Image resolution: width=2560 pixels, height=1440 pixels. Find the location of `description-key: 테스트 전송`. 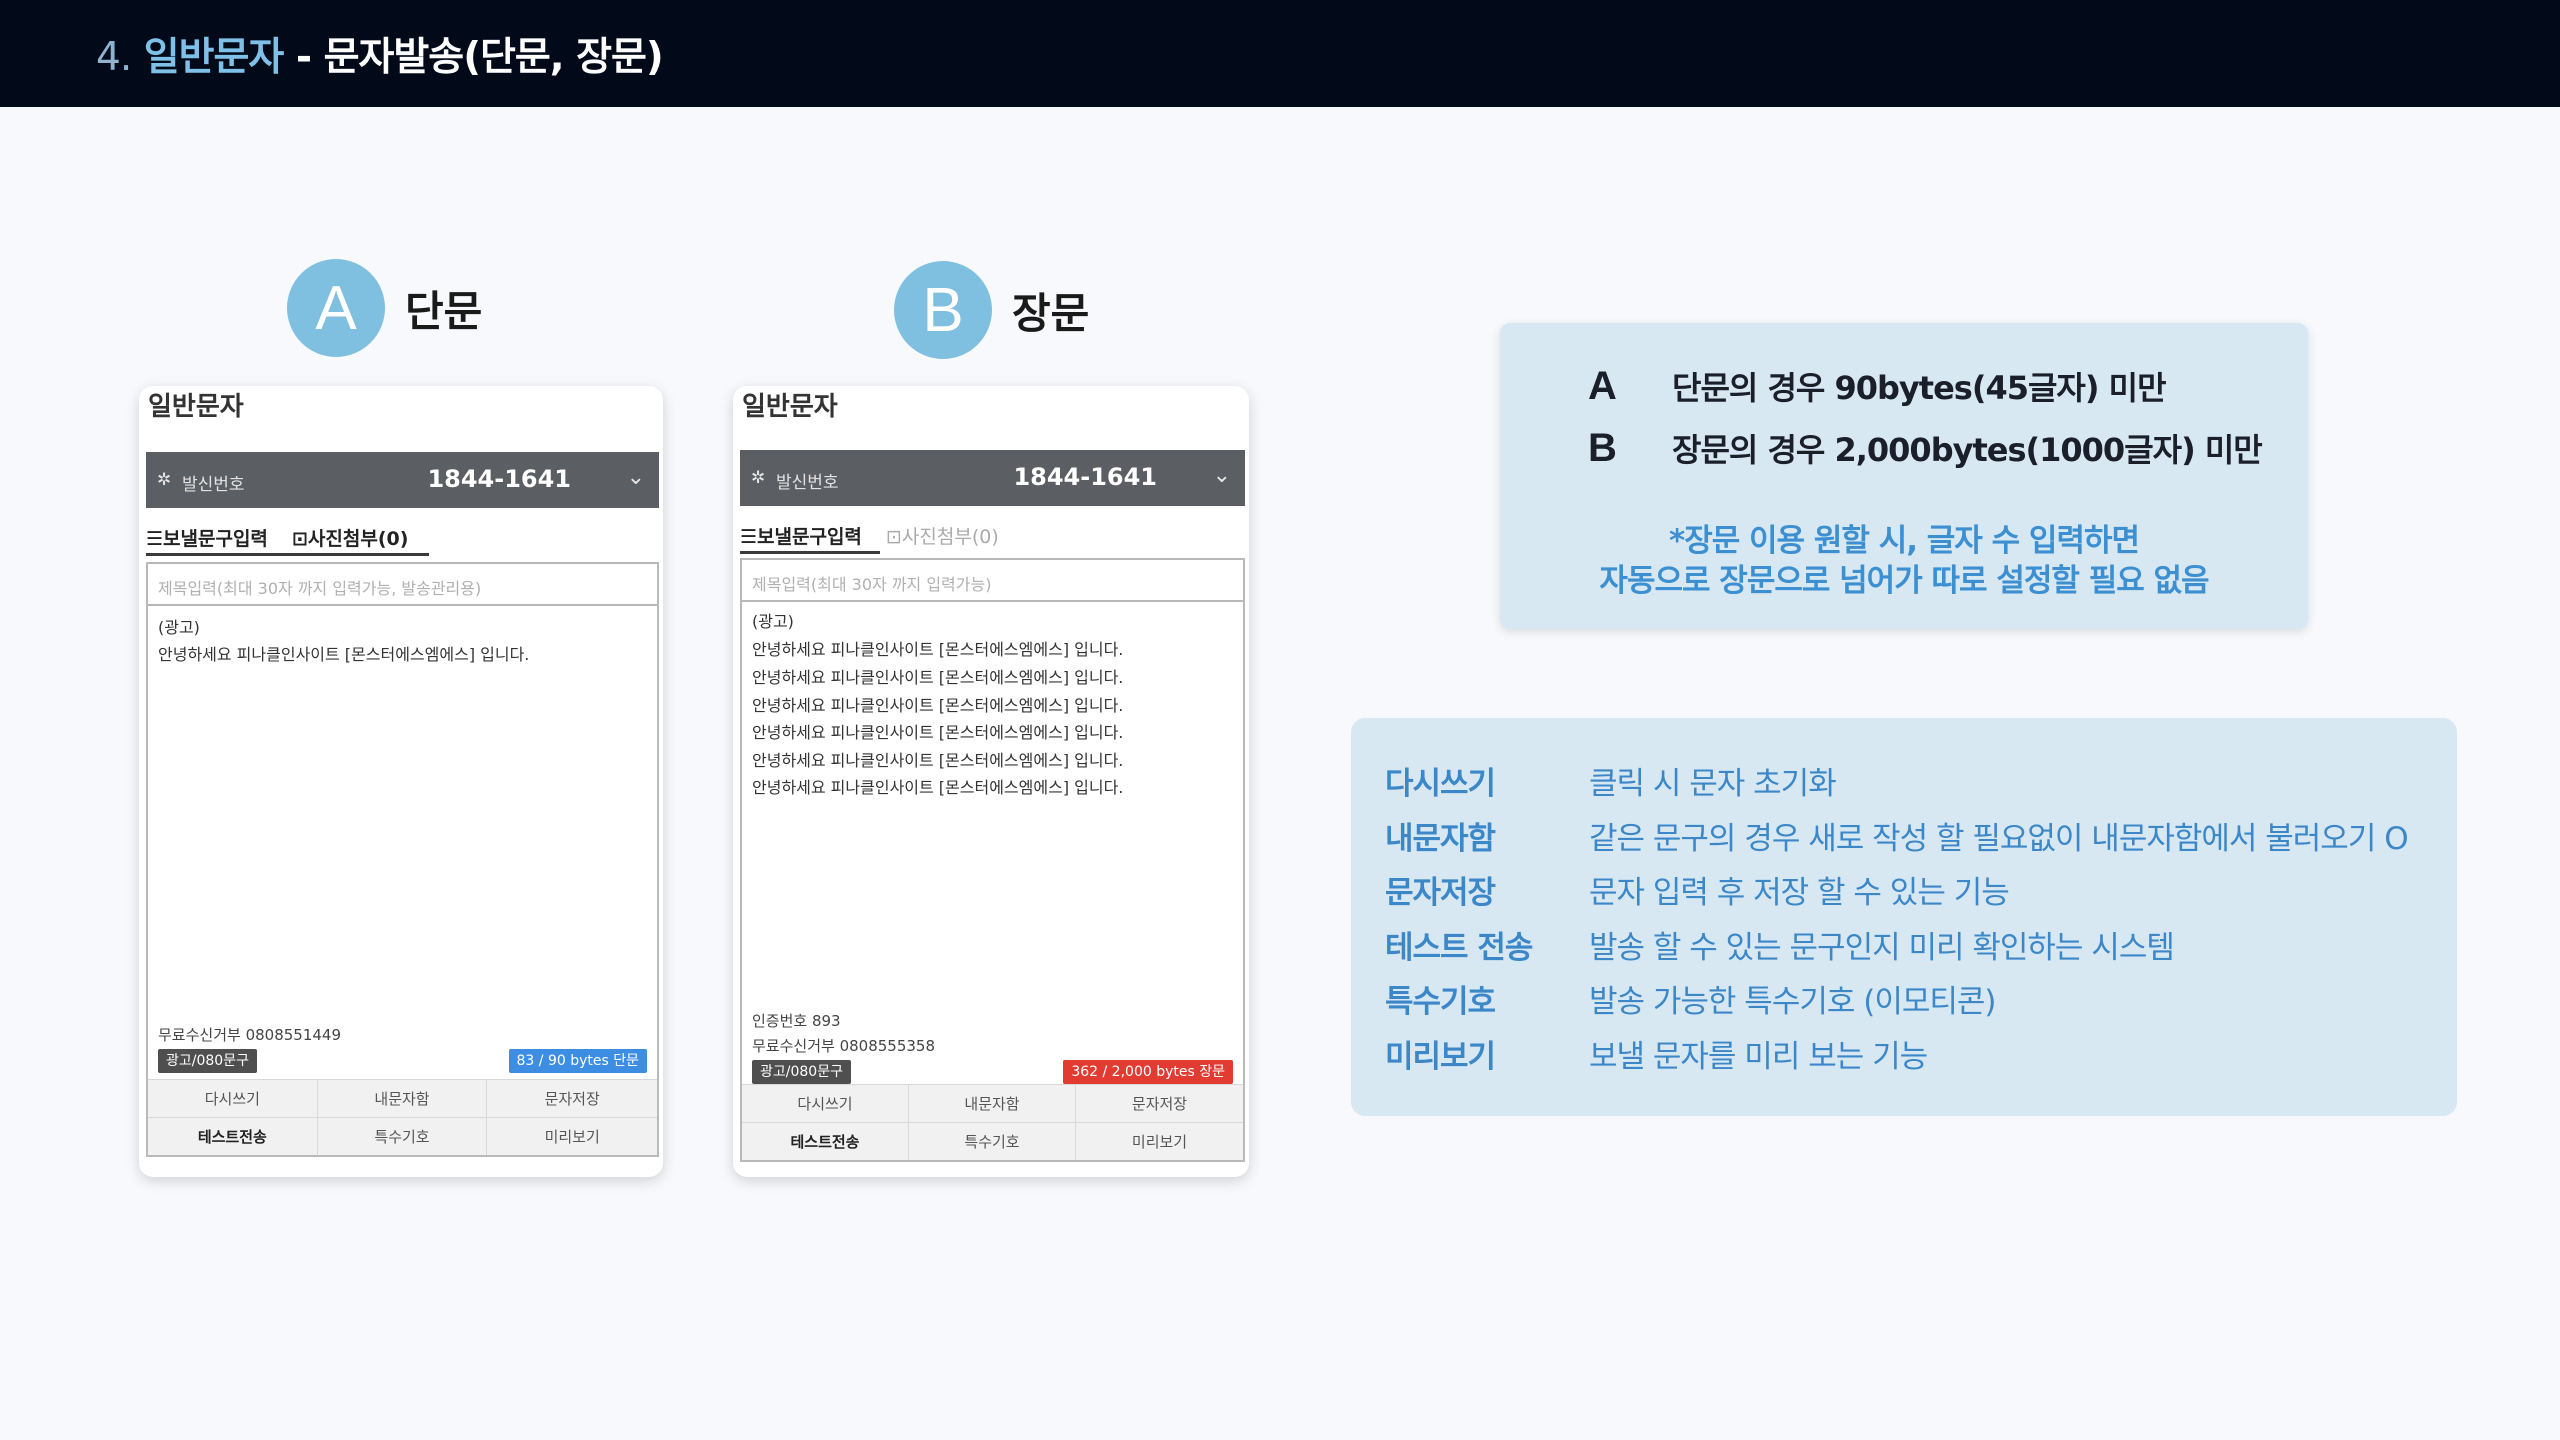

description-key: 테스트 전송 is located at coordinates (1459, 948).